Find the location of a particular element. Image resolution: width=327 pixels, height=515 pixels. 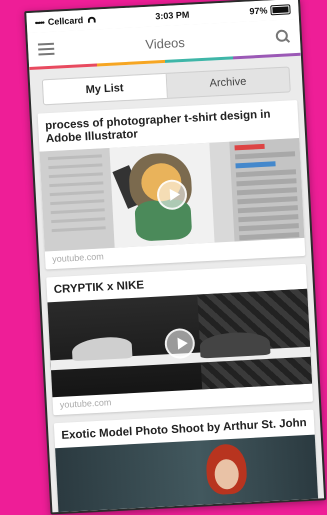

status-battery-group: 97% is located at coordinates (270, 10).